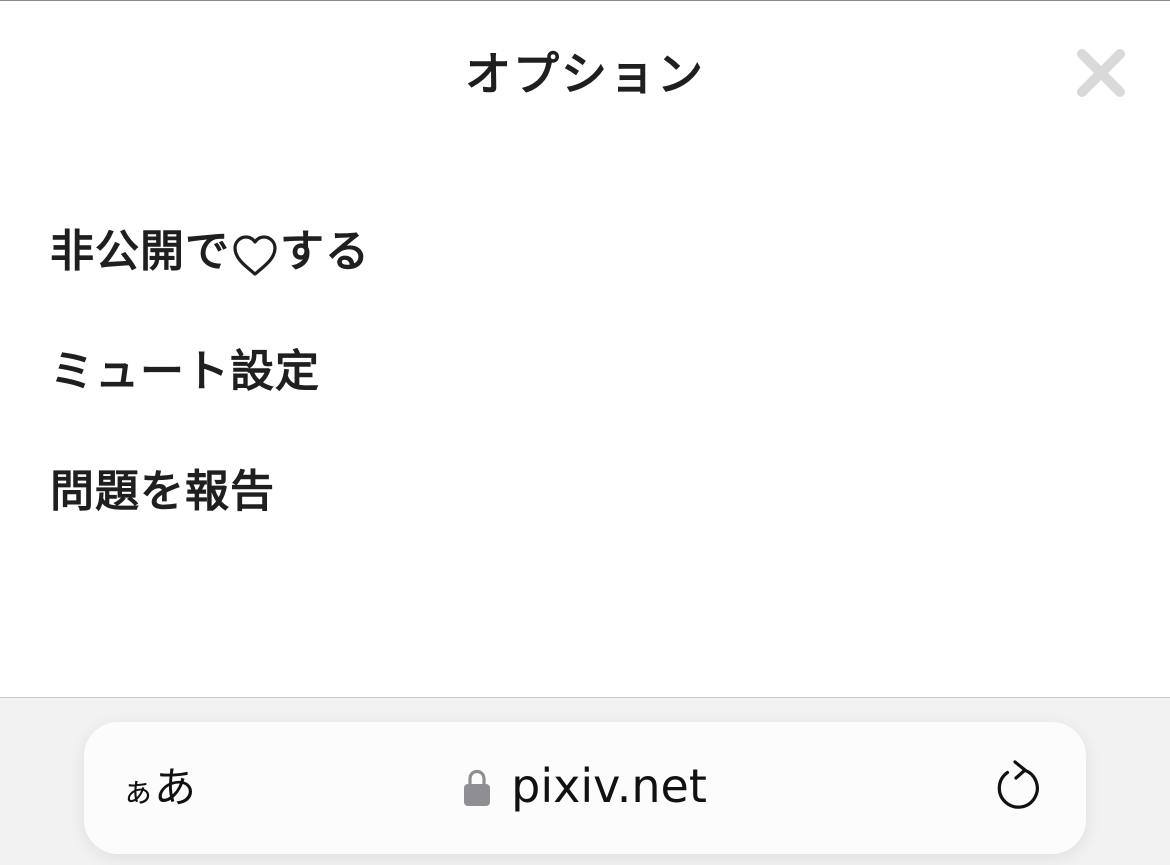  What do you see at coordinates (325, 251) in the screenshot?
I see `private-like-suffix: する` at bounding box center [325, 251].